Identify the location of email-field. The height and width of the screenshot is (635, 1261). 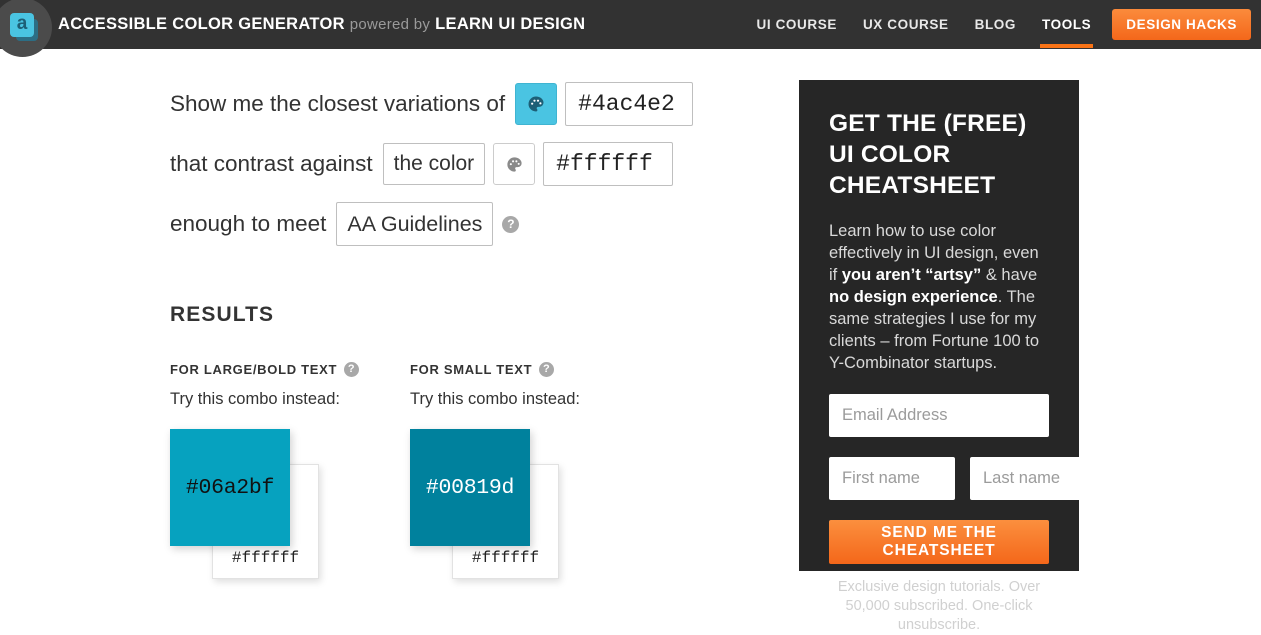
(939, 415).